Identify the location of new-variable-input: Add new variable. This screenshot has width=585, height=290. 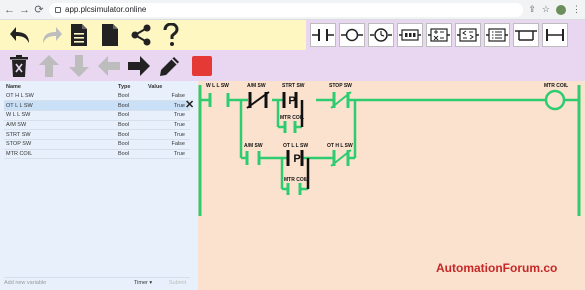
(69, 283).